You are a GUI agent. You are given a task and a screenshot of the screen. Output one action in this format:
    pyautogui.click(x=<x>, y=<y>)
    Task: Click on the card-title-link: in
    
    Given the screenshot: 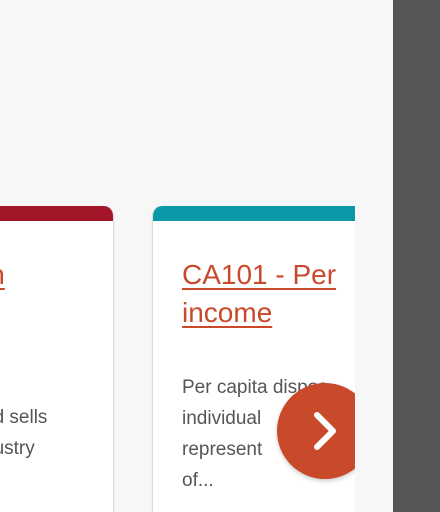 What is the action you would take?
    pyautogui.click(x=52, y=275)
    